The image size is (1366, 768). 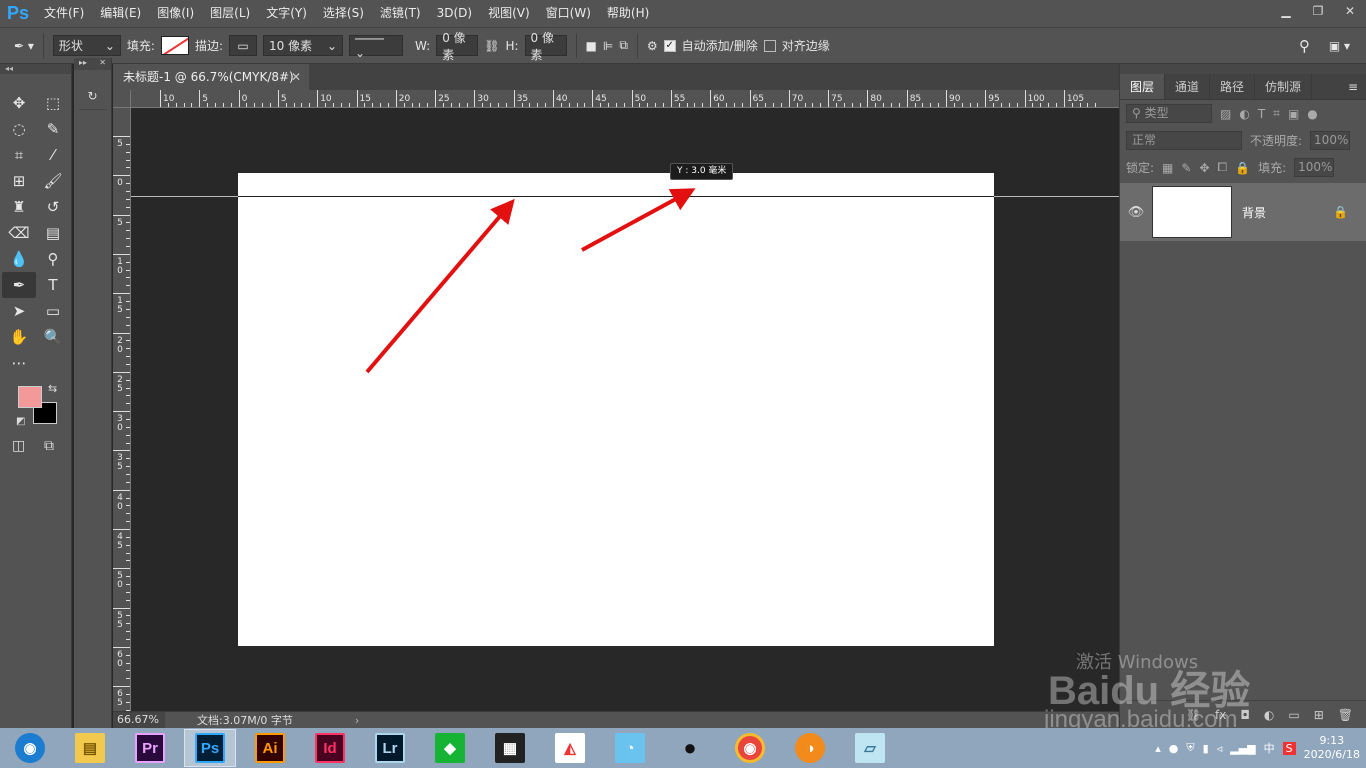 What do you see at coordinates (1136, 212) in the screenshot?
I see `visibility-eye-icon: 👁` at bounding box center [1136, 212].